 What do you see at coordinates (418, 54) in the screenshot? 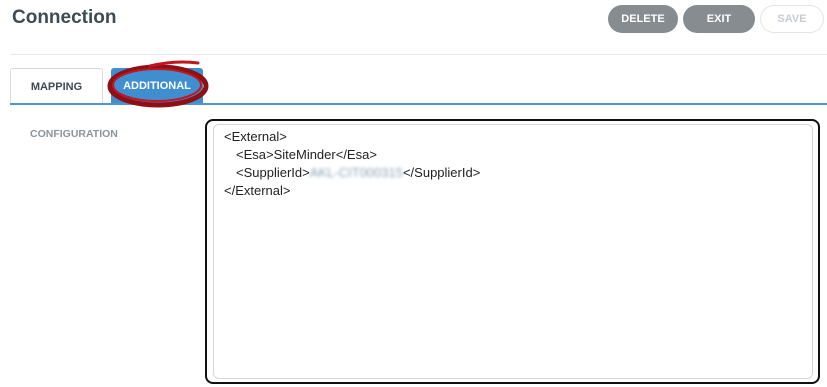
I see `header-divider` at bounding box center [418, 54].